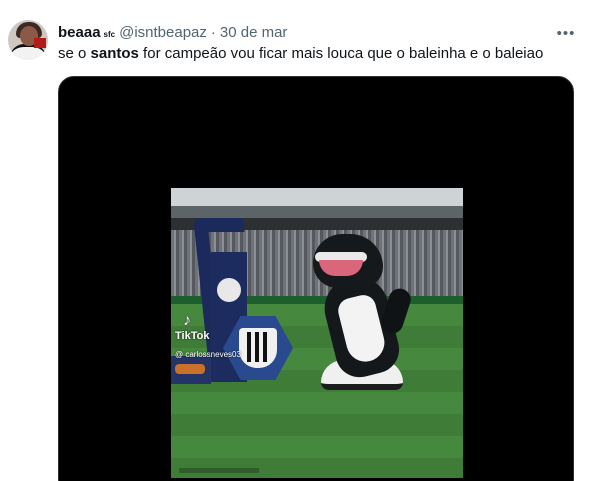  I want to click on user-handle: @isntbeapaz, so click(163, 32).